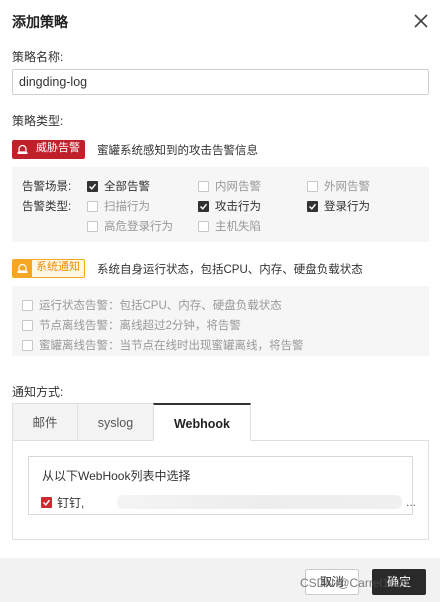 The width and height of the screenshot is (440, 602). Describe the element at coordinates (45, 422) in the screenshot. I see `tab-email: 邮件` at that location.